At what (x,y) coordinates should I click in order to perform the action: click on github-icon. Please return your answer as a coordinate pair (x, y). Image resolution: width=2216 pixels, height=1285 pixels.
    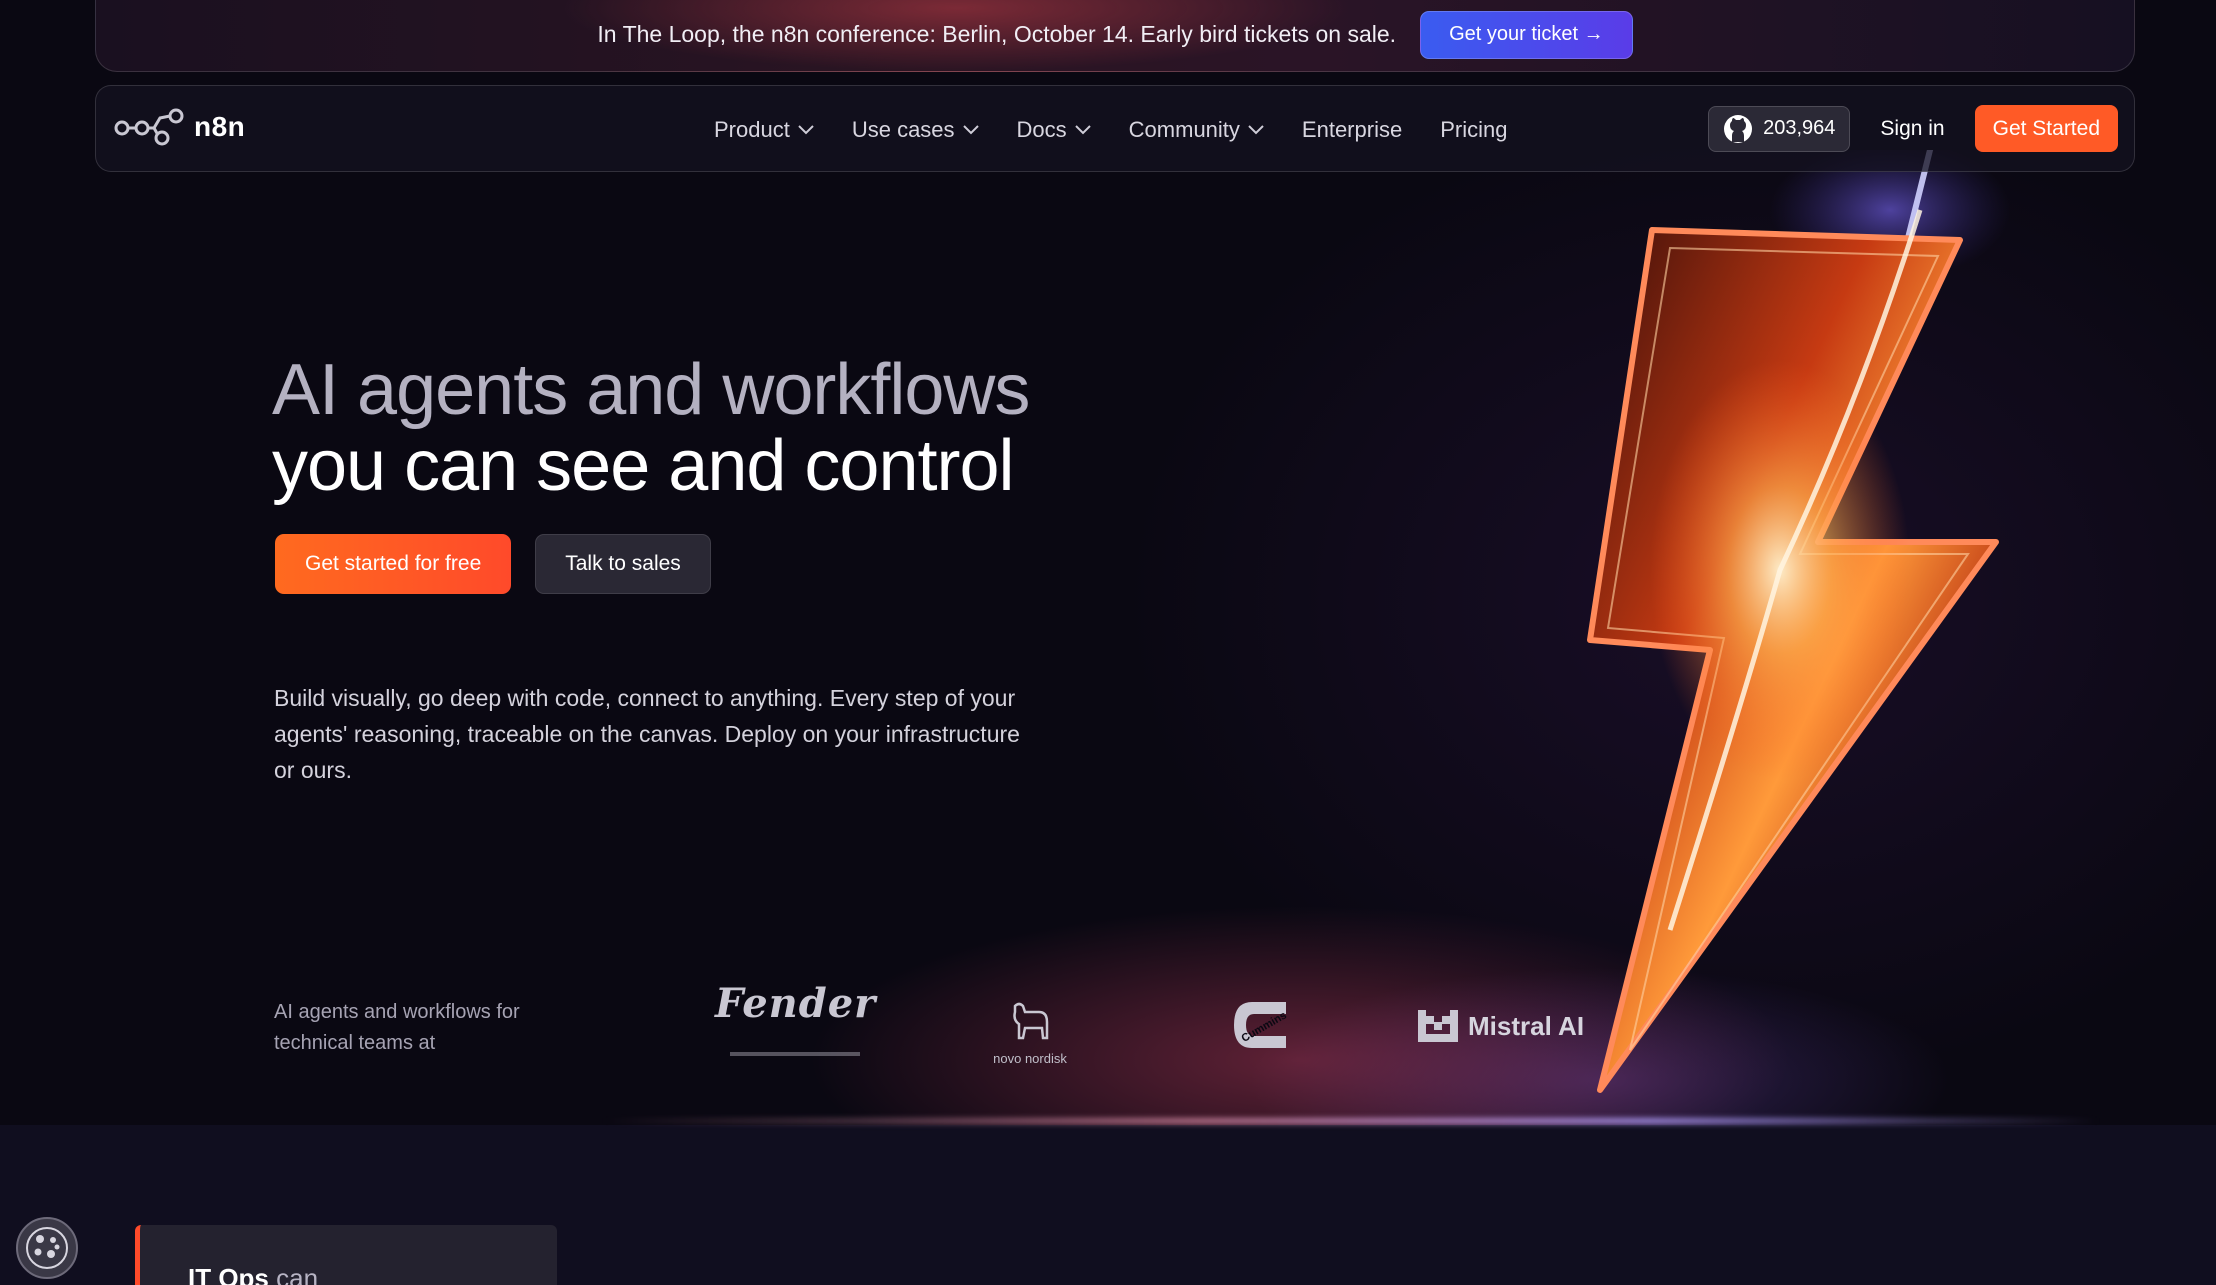
    Looking at the image, I should click on (1738, 128).